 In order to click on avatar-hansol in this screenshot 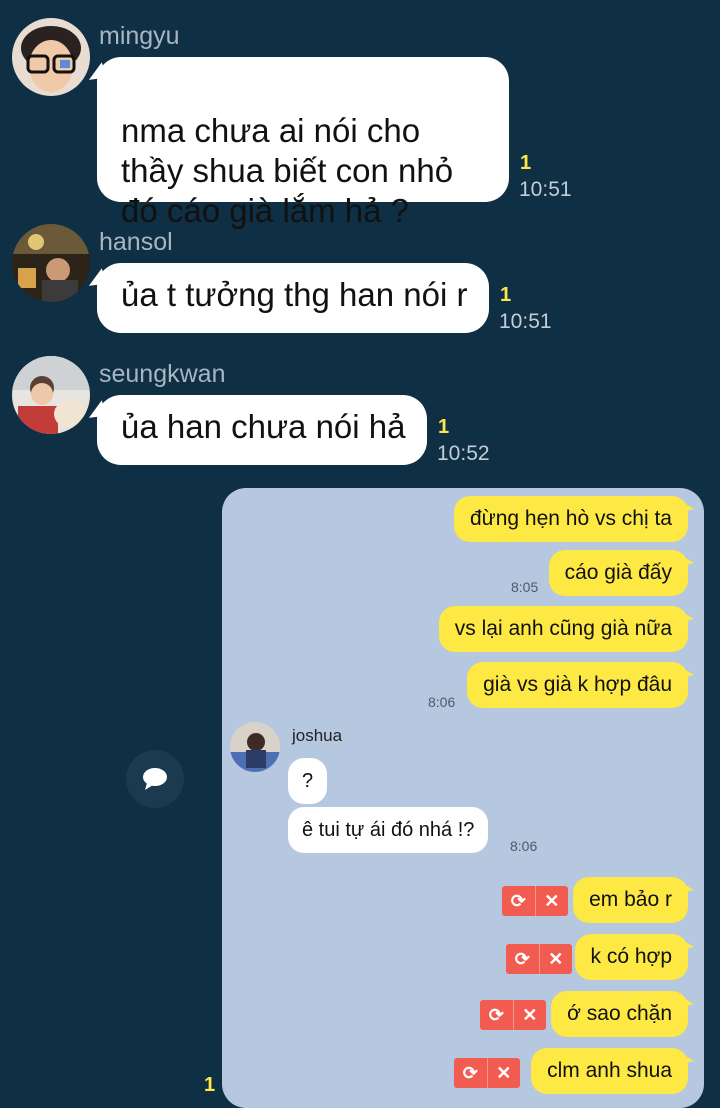, I will do `click(51, 263)`.